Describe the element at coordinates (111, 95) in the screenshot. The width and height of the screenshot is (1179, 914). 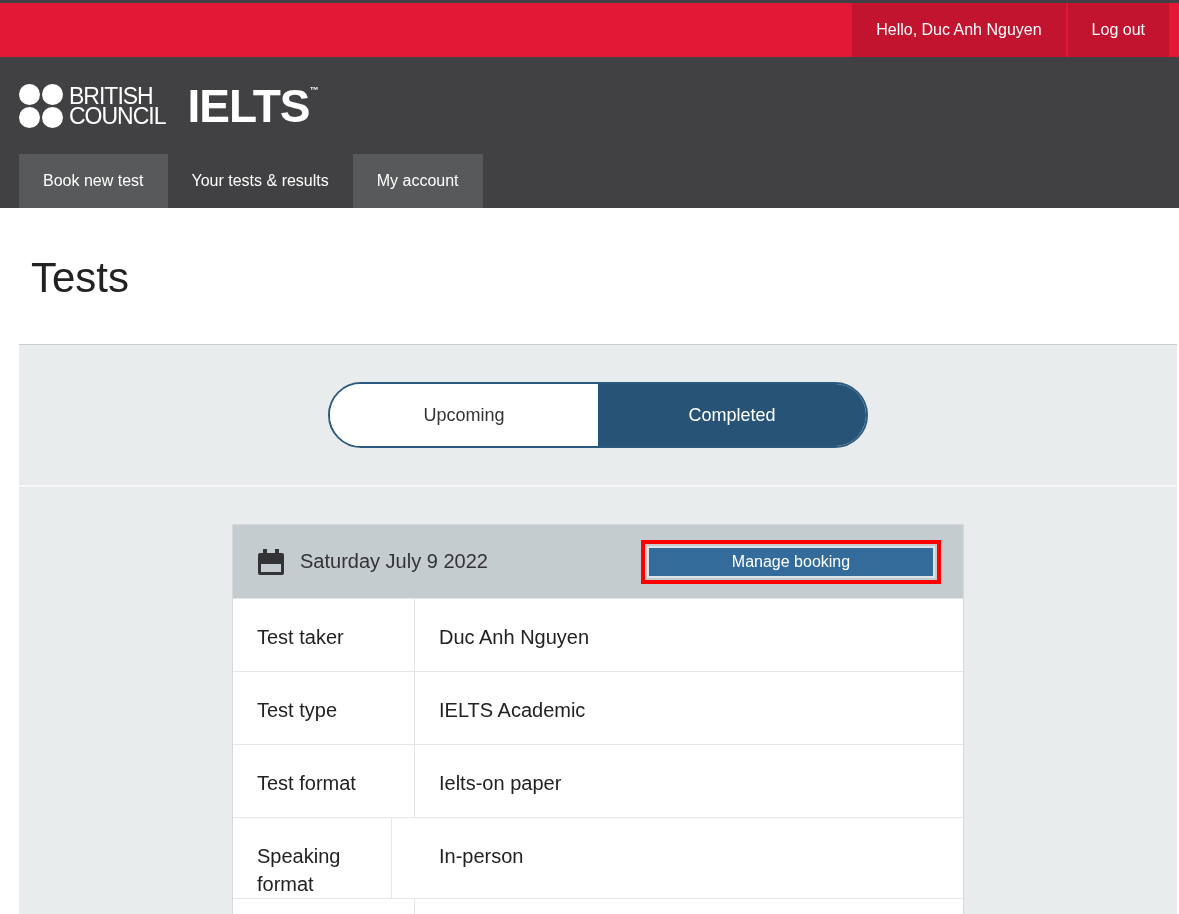
I see `brand-text: BRITISH` at that location.